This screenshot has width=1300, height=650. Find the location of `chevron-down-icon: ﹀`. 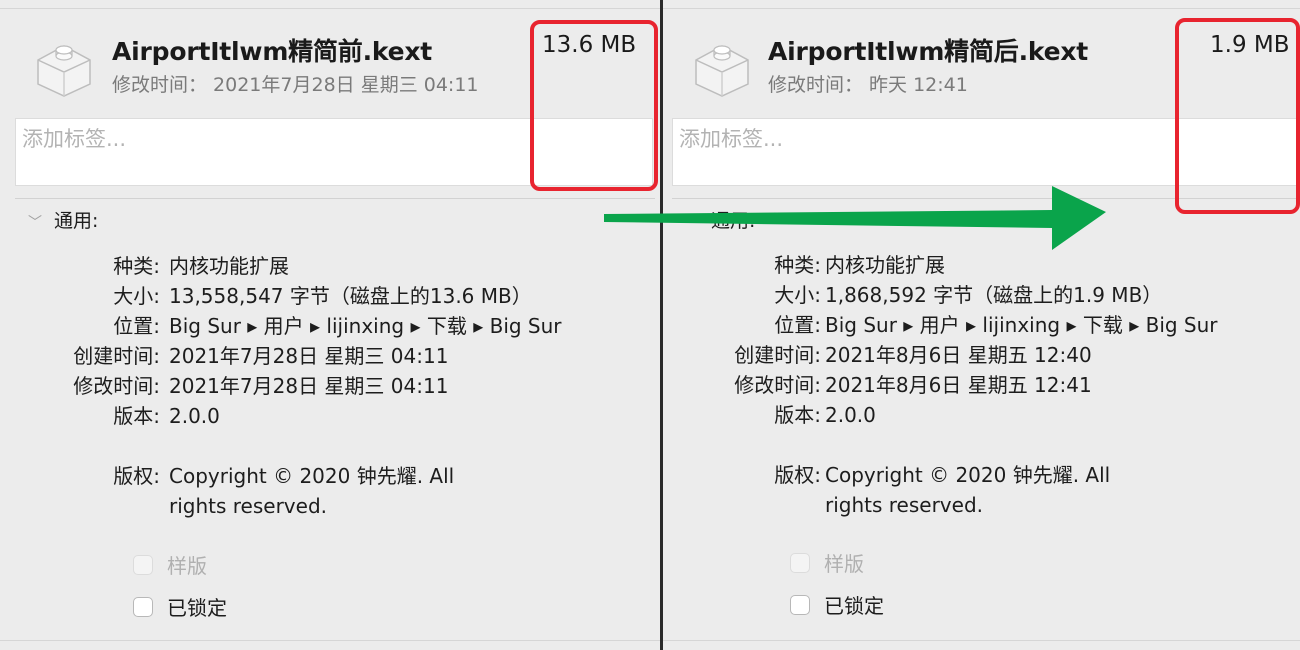

chevron-down-icon: ﹀ is located at coordinates (35, 223).